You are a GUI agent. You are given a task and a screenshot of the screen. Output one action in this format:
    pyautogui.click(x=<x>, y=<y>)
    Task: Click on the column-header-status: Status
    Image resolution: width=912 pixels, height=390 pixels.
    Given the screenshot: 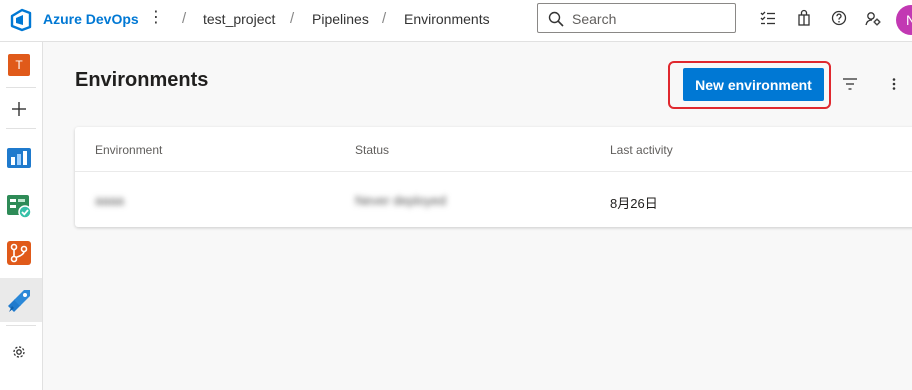 What is the action you would take?
    pyautogui.click(x=372, y=150)
    